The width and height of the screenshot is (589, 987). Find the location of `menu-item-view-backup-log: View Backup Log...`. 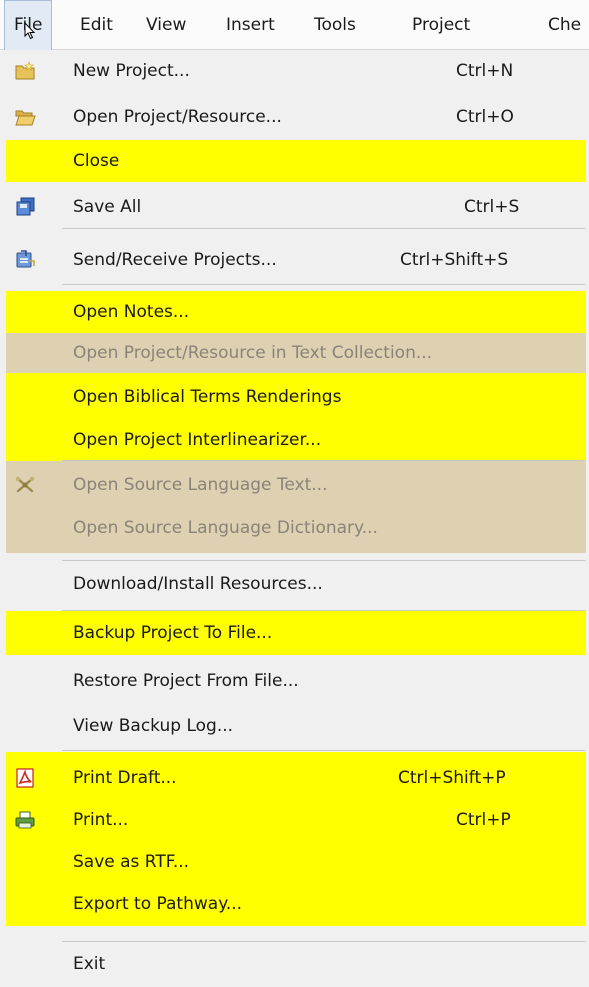

menu-item-view-backup-log: View Backup Log... is located at coordinates (294, 726).